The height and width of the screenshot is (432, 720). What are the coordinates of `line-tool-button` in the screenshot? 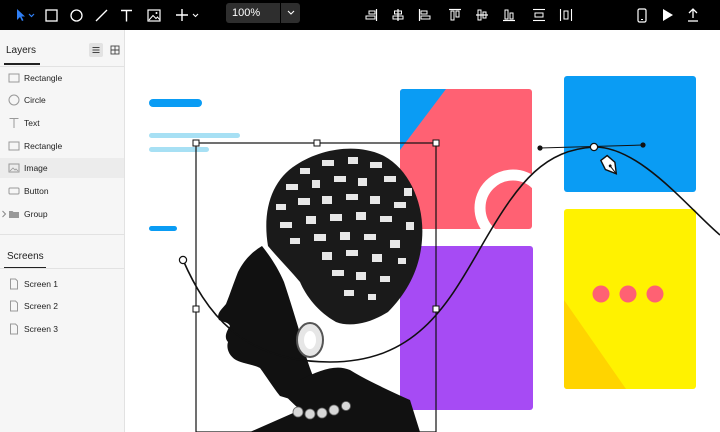 It's located at (101, 15).